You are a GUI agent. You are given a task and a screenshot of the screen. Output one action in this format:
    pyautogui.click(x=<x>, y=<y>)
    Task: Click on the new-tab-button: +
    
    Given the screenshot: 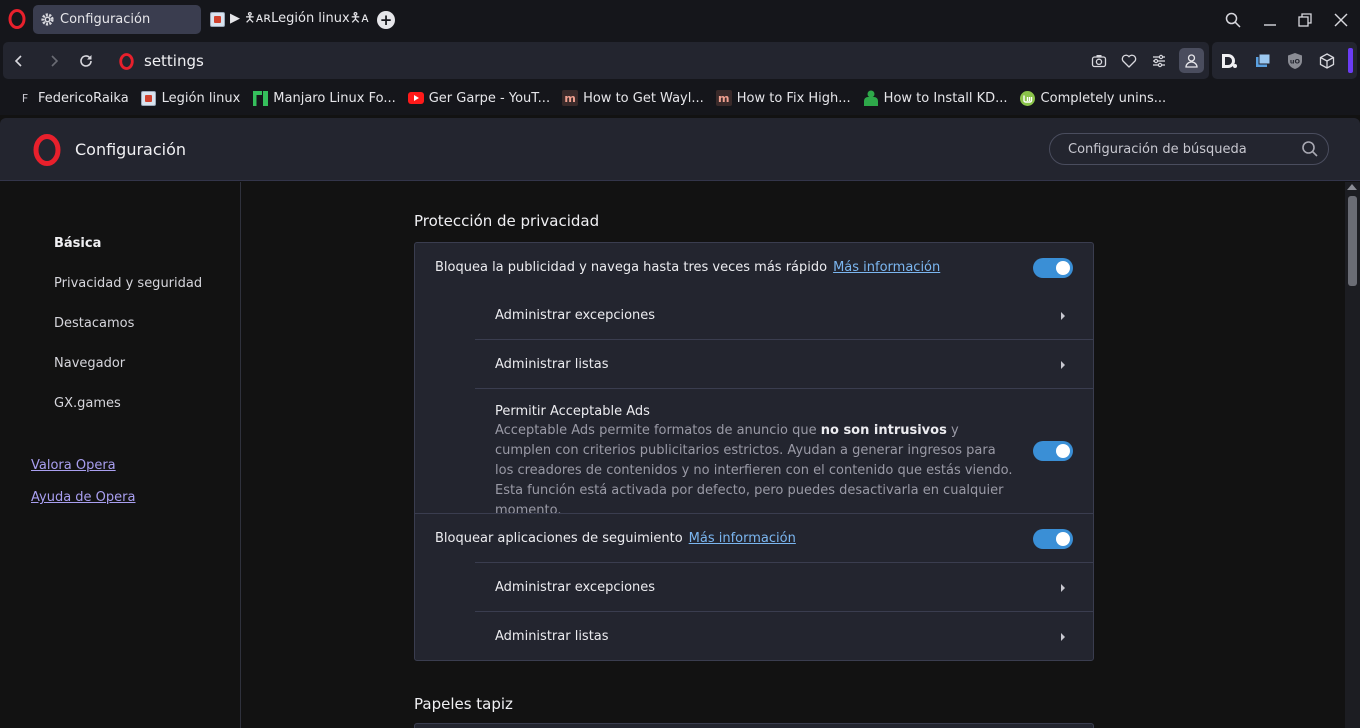 What is the action you would take?
    pyautogui.click(x=386, y=20)
    